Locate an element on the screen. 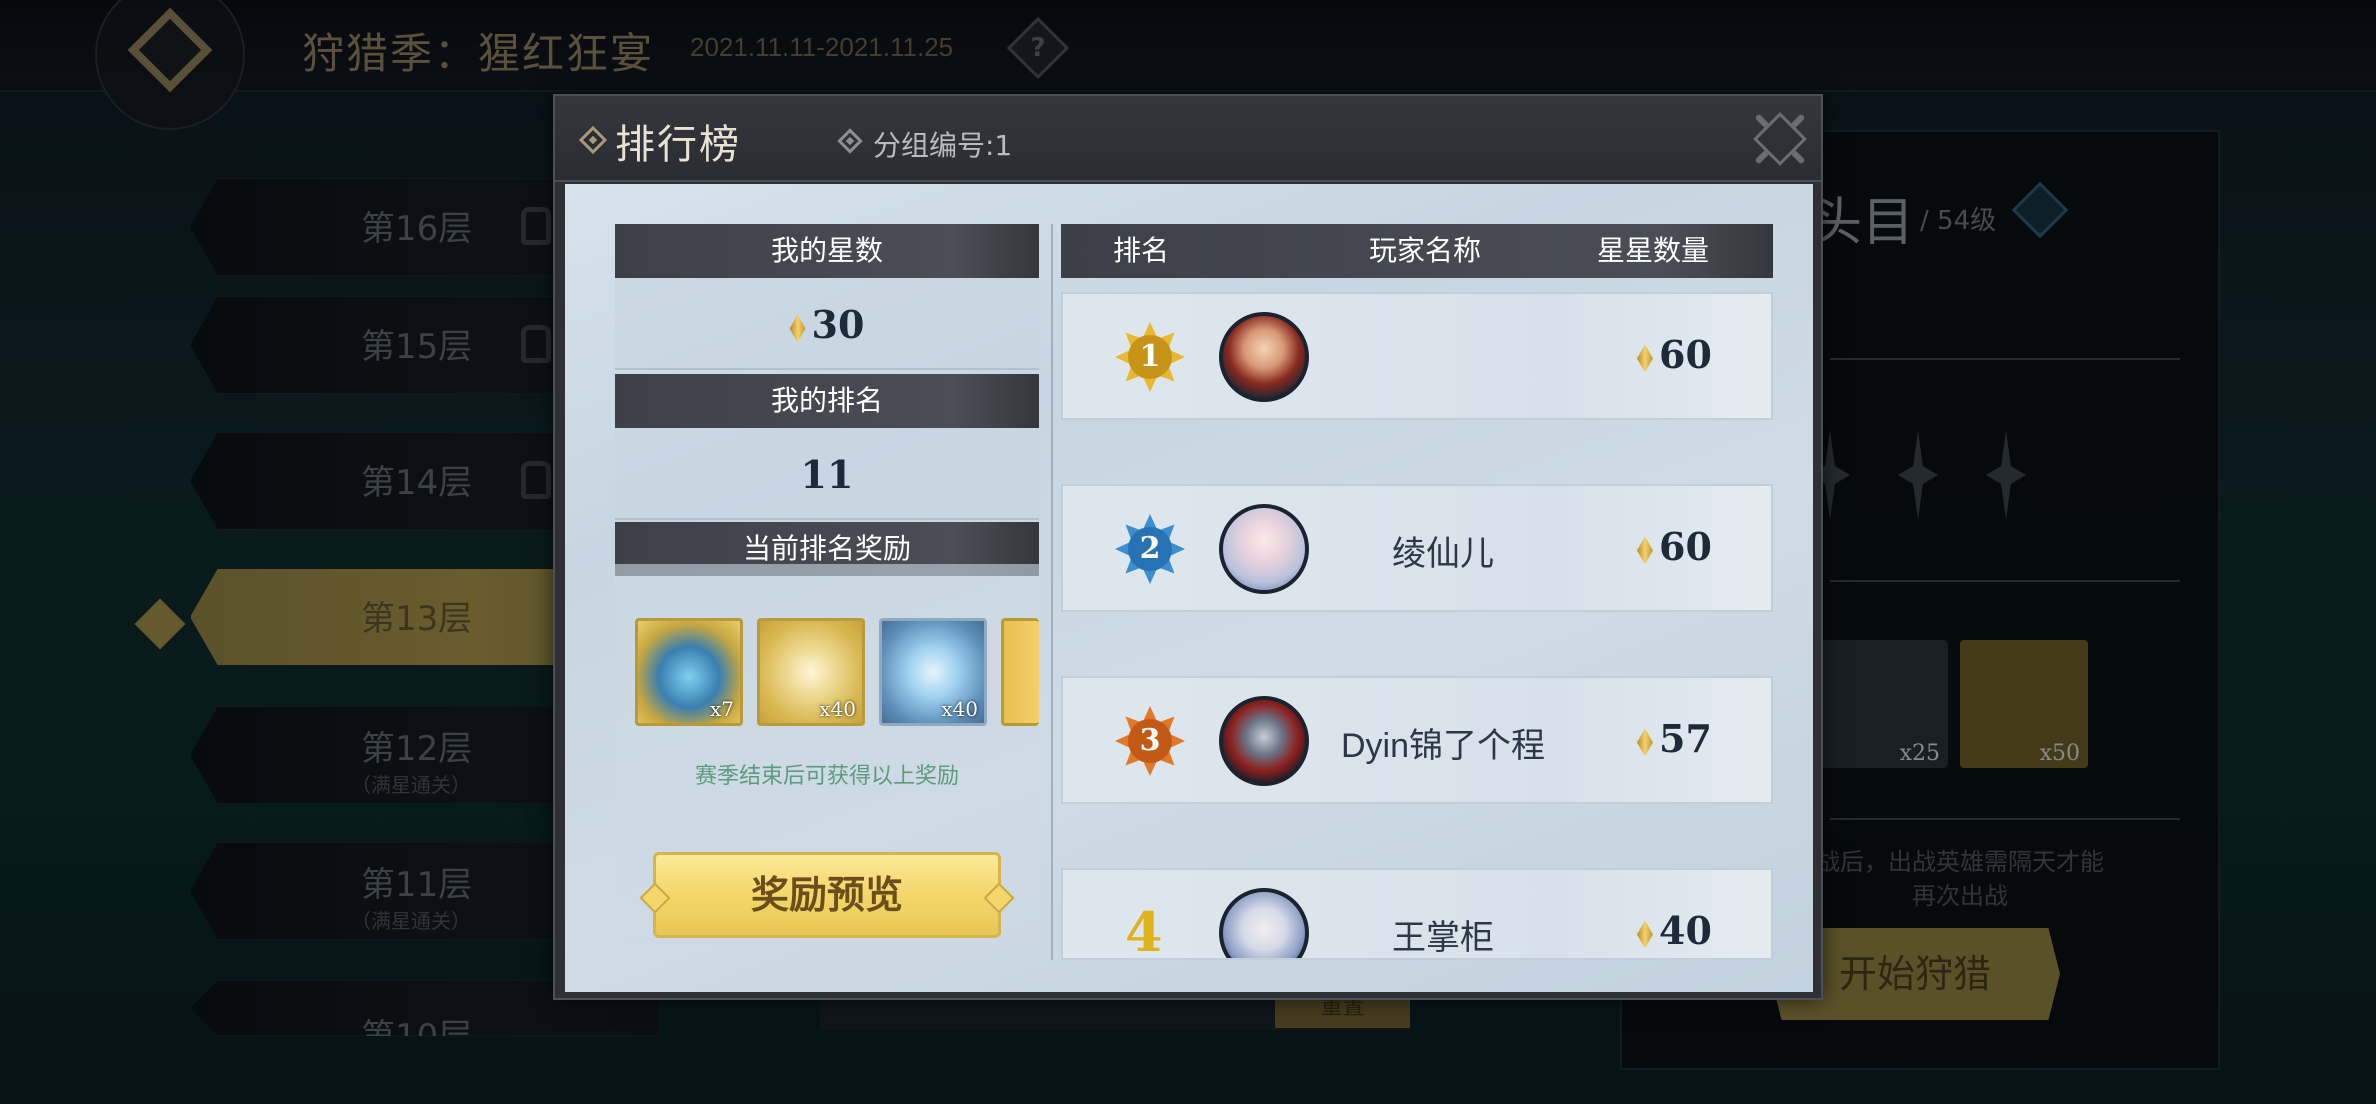  rank-number: 3 is located at coordinates (1150, 741).